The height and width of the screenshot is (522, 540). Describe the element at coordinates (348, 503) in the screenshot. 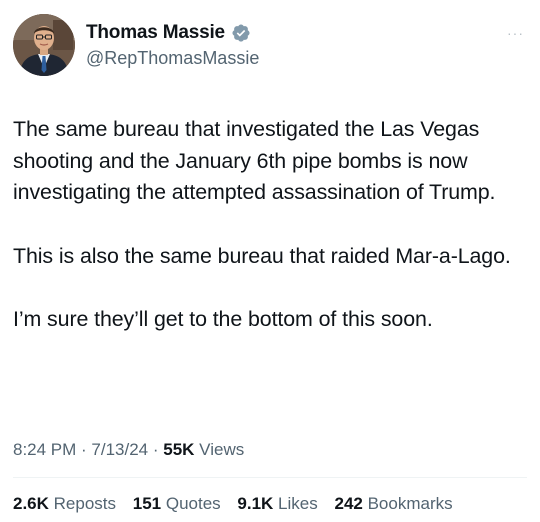

I see `bookmarks-count: 242` at that location.